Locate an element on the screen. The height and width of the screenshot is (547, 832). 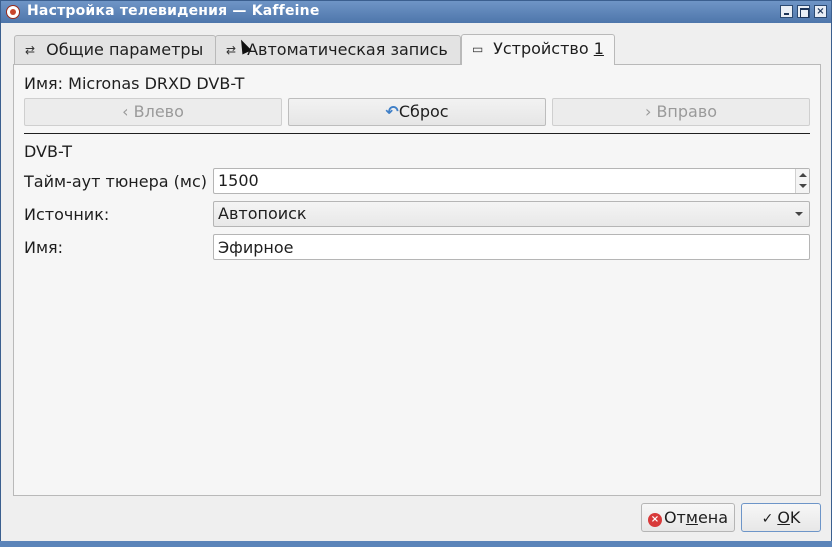
spin-buttons is located at coordinates (802, 181).